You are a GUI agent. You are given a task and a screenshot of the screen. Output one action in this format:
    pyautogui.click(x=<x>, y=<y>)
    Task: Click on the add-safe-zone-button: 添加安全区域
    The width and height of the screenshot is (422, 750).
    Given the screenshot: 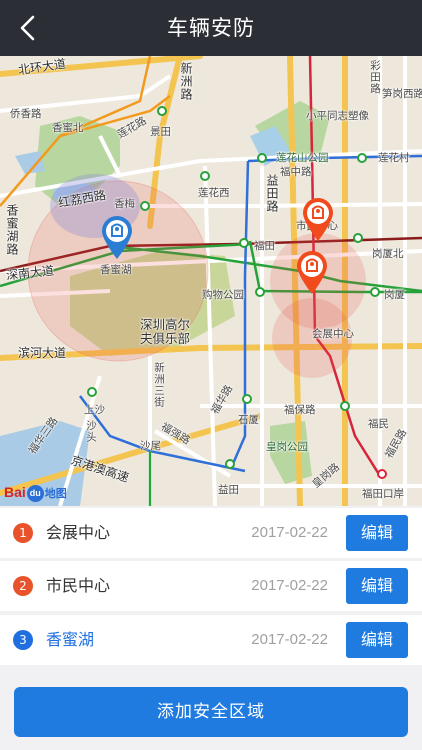 What is the action you would take?
    pyautogui.click(x=211, y=712)
    